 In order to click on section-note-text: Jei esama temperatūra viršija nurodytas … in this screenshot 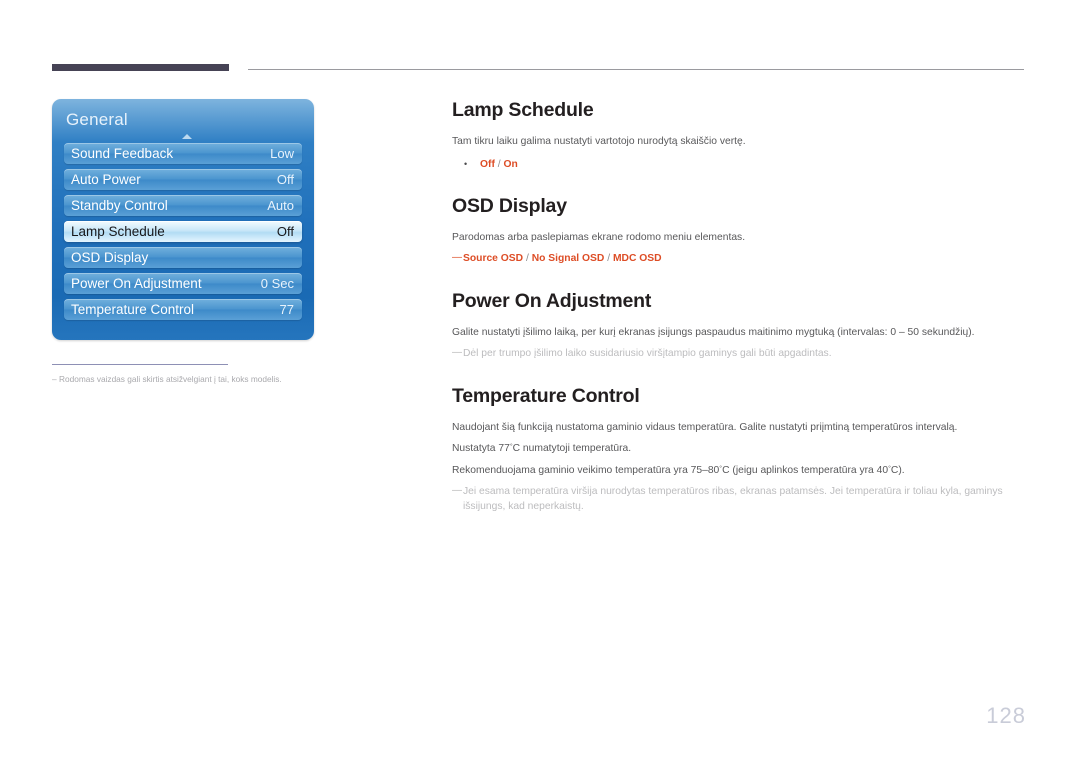, I will do `click(733, 499)`.